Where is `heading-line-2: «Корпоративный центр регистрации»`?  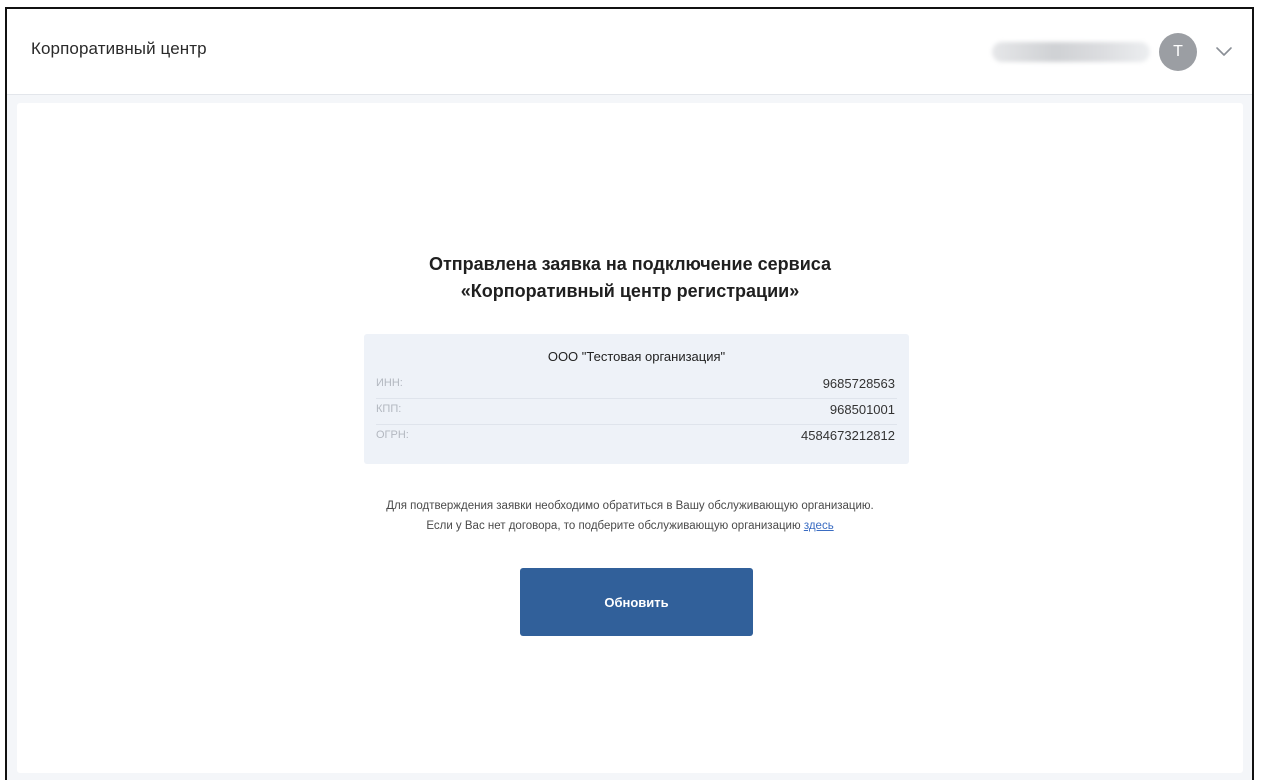 heading-line-2: «Корпоративный центр регистрации» is located at coordinates (630, 291).